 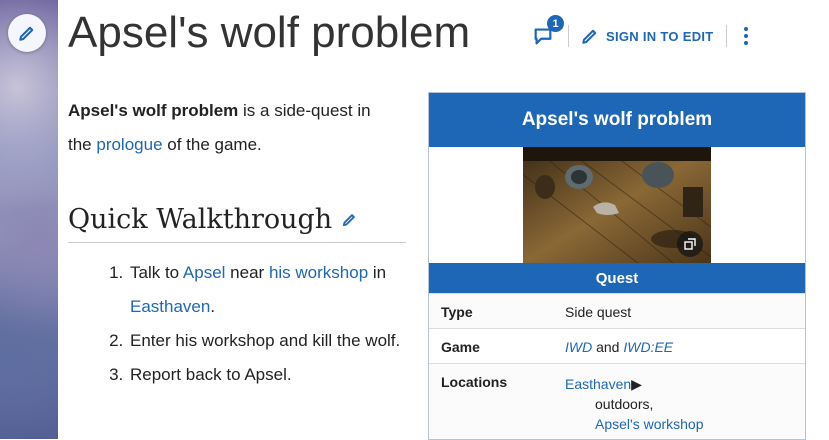 I want to click on header-tools: 1 SIGN IN TO EDIT, so click(x=639, y=34).